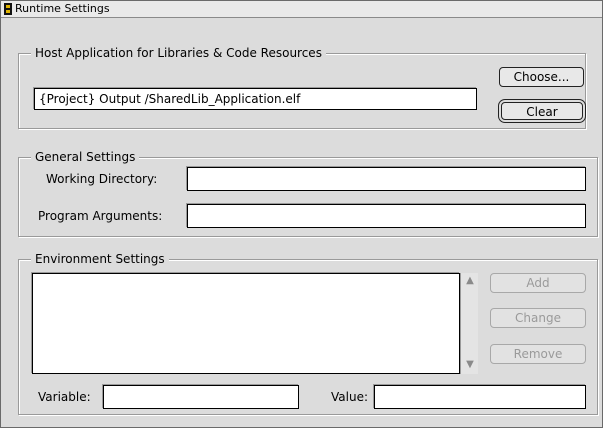  What do you see at coordinates (470, 281) in the screenshot?
I see `scroll-up-arrow-icon: ▲` at bounding box center [470, 281].